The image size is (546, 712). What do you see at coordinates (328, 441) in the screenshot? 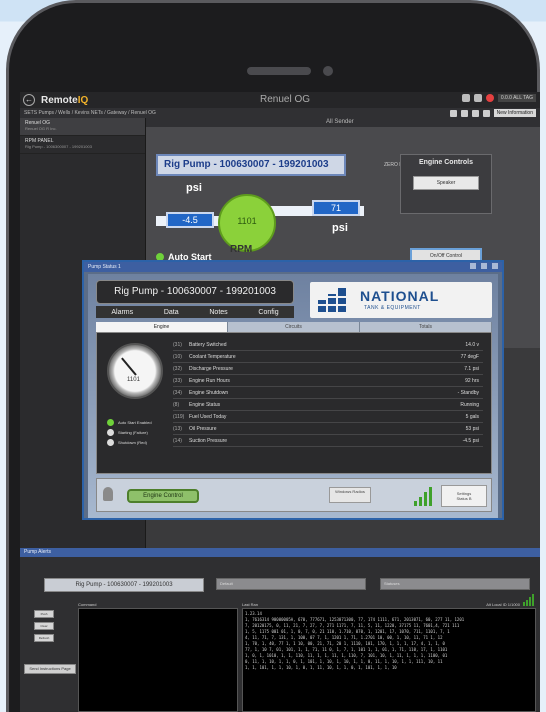
I see `table-row: (14) Suction Pressure -4.5 psi` at bounding box center [328, 441].